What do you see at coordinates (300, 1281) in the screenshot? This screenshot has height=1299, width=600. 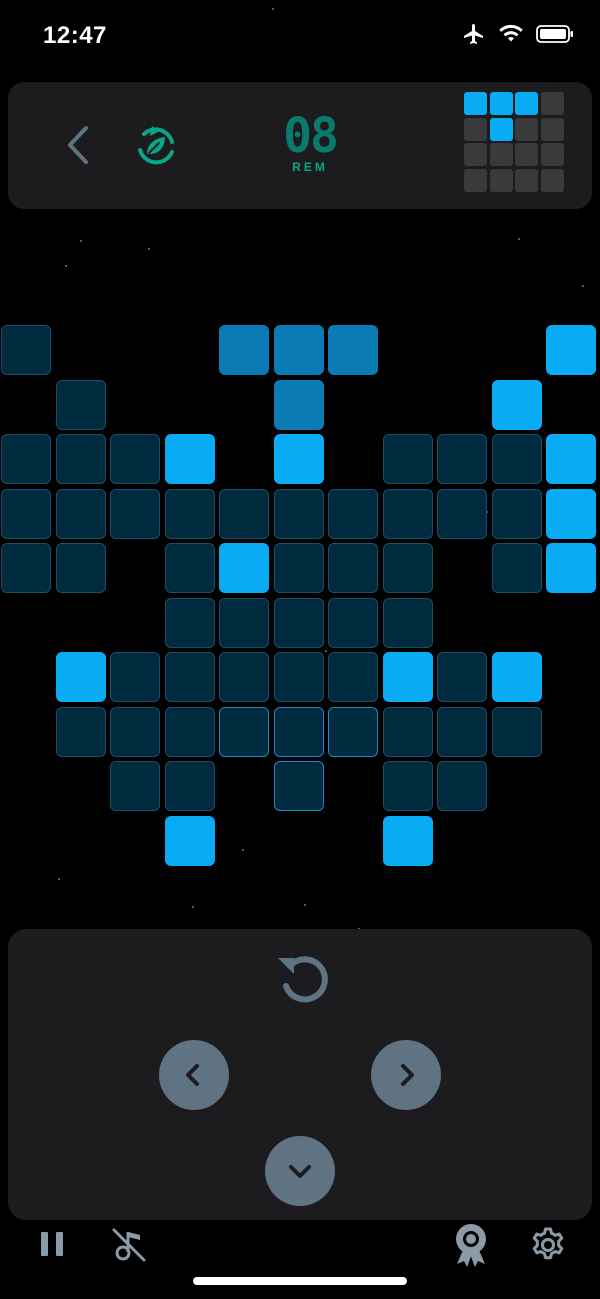 I see `home-indicator` at bounding box center [300, 1281].